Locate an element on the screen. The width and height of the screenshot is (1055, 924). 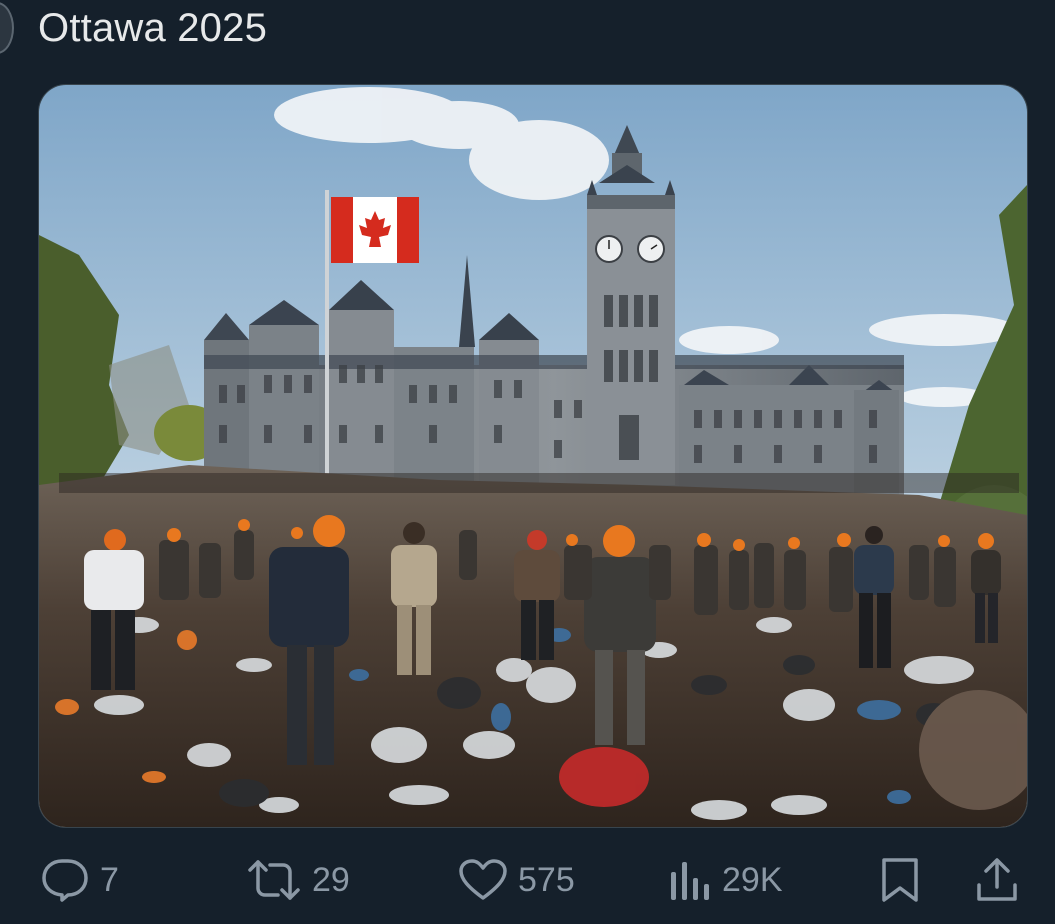
views-button: 29K is located at coordinates (725, 880).